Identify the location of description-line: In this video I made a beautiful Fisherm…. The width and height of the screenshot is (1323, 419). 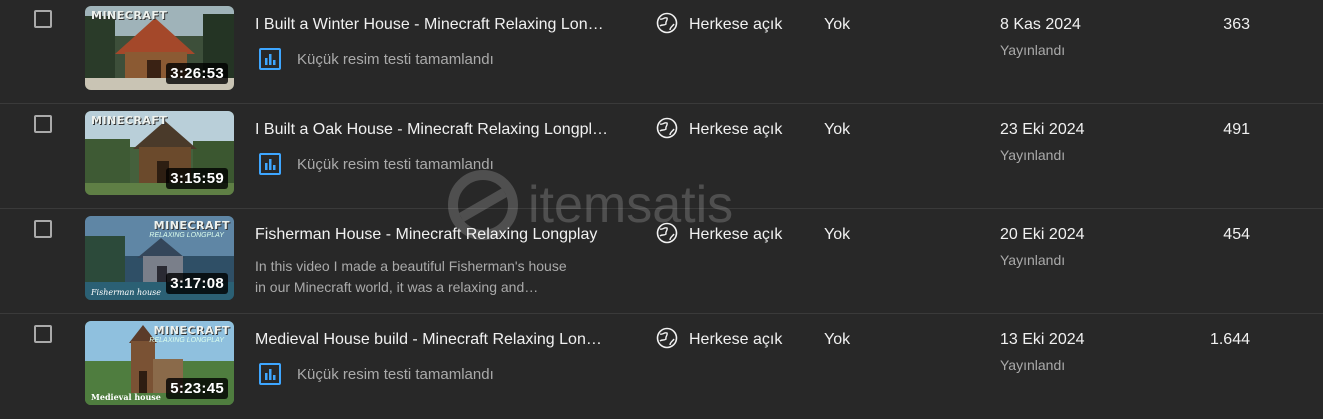
(411, 266).